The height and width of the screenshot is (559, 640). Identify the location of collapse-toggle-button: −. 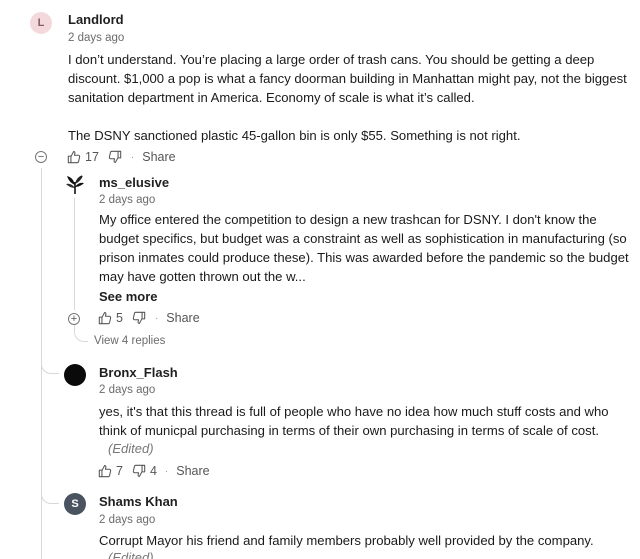
(41, 157).